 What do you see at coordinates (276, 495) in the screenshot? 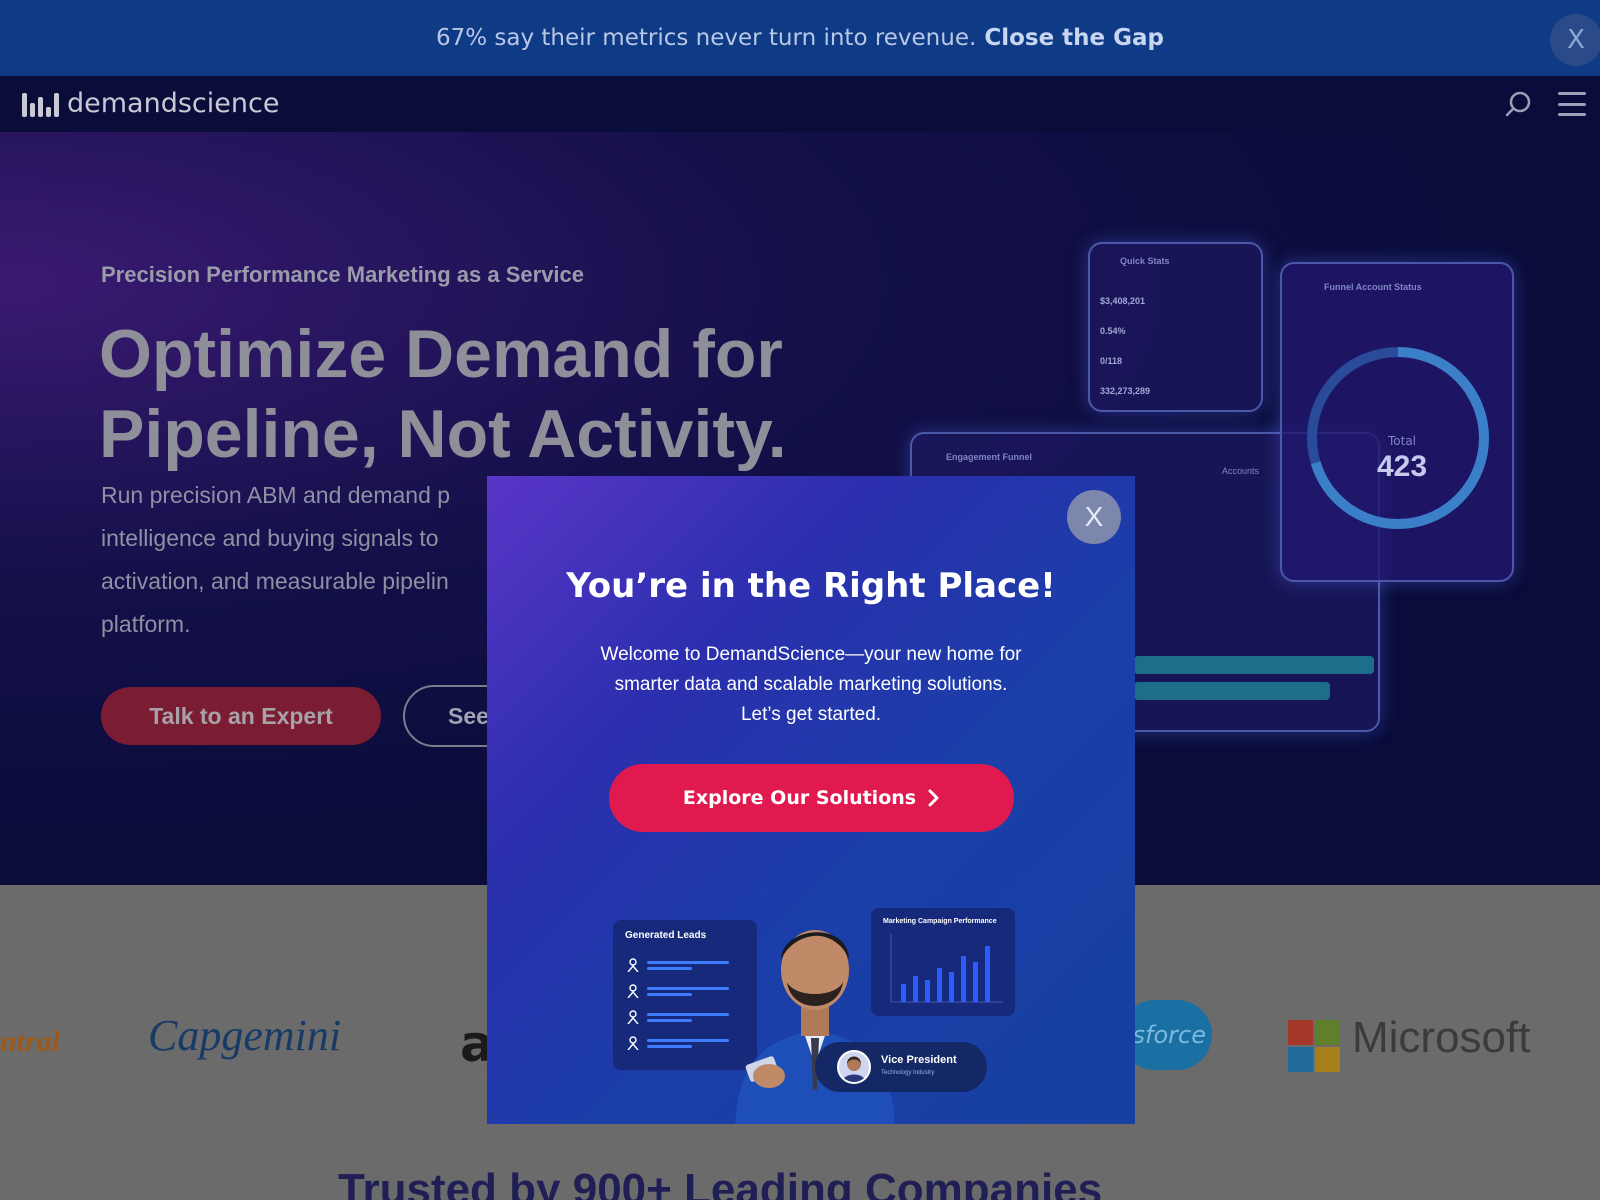
I see `hero-body-line: Run precision ABM and demand p` at bounding box center [276, 495].